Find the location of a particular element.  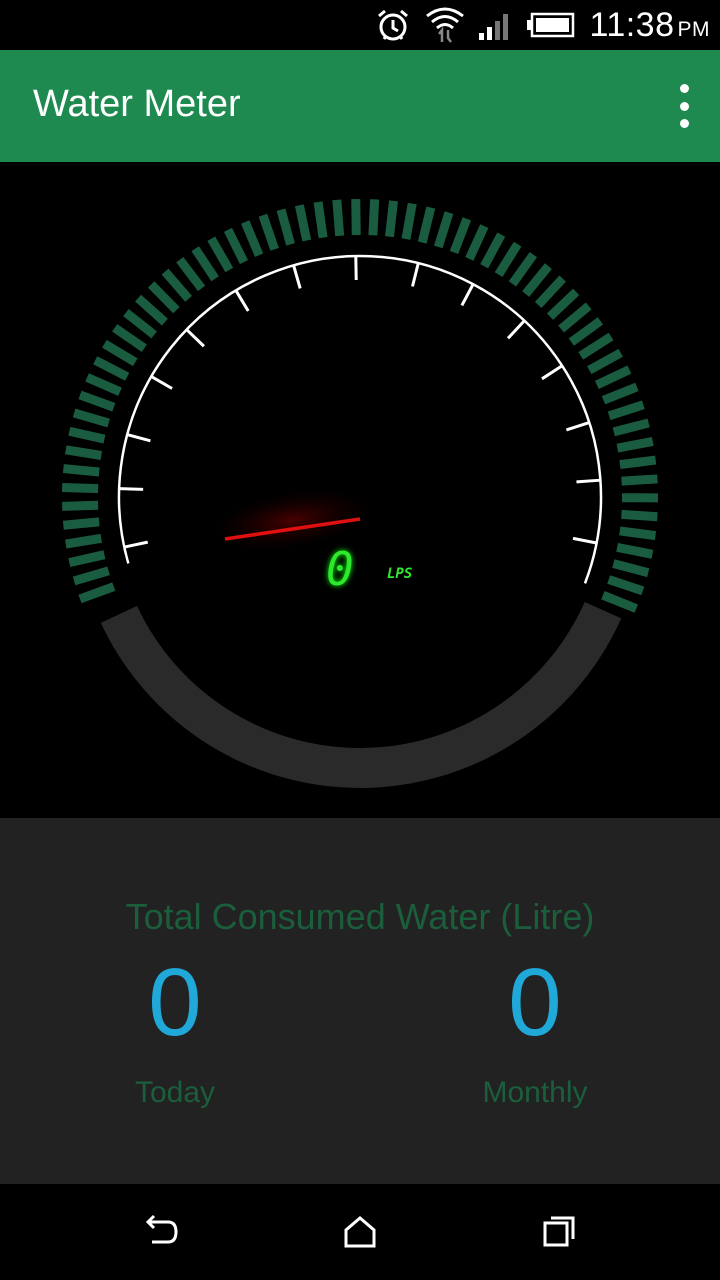

status-bar: 11:38 PM is located at coordinates (360, 25).